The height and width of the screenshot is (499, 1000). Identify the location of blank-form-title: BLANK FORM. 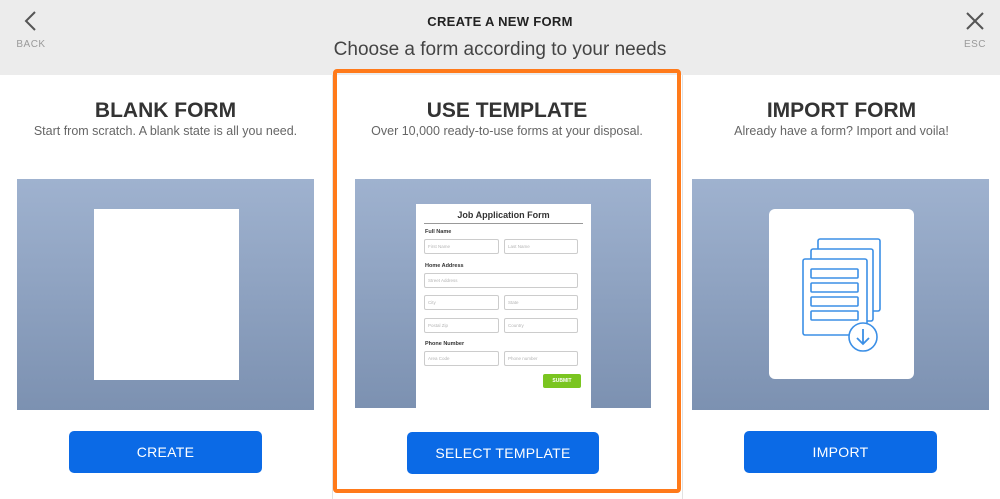
(165, 110).